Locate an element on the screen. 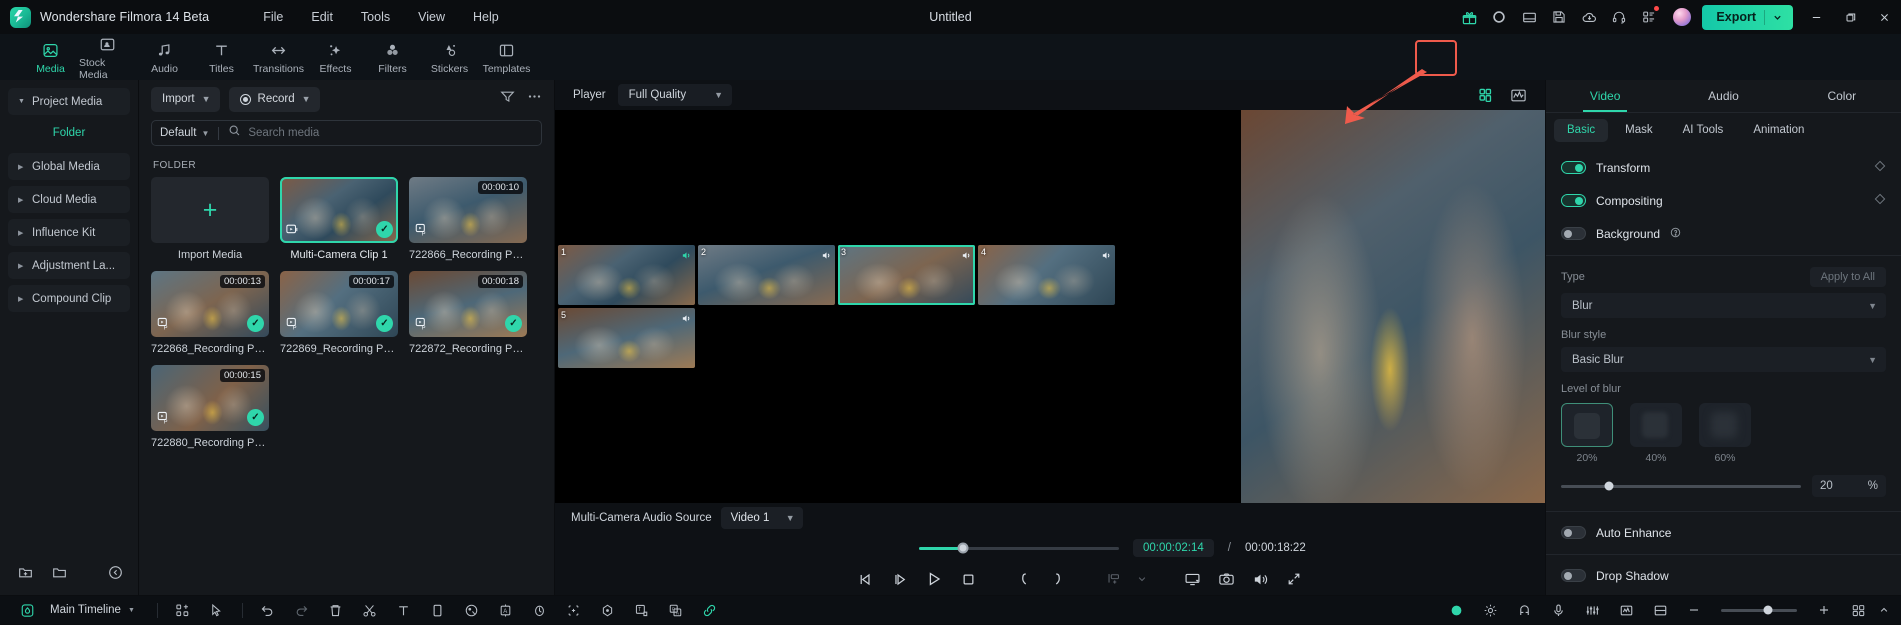 The width and height of the screenshot is (1901, 625). multicam-cell-5: 5 is located at coordinates (626, 338).